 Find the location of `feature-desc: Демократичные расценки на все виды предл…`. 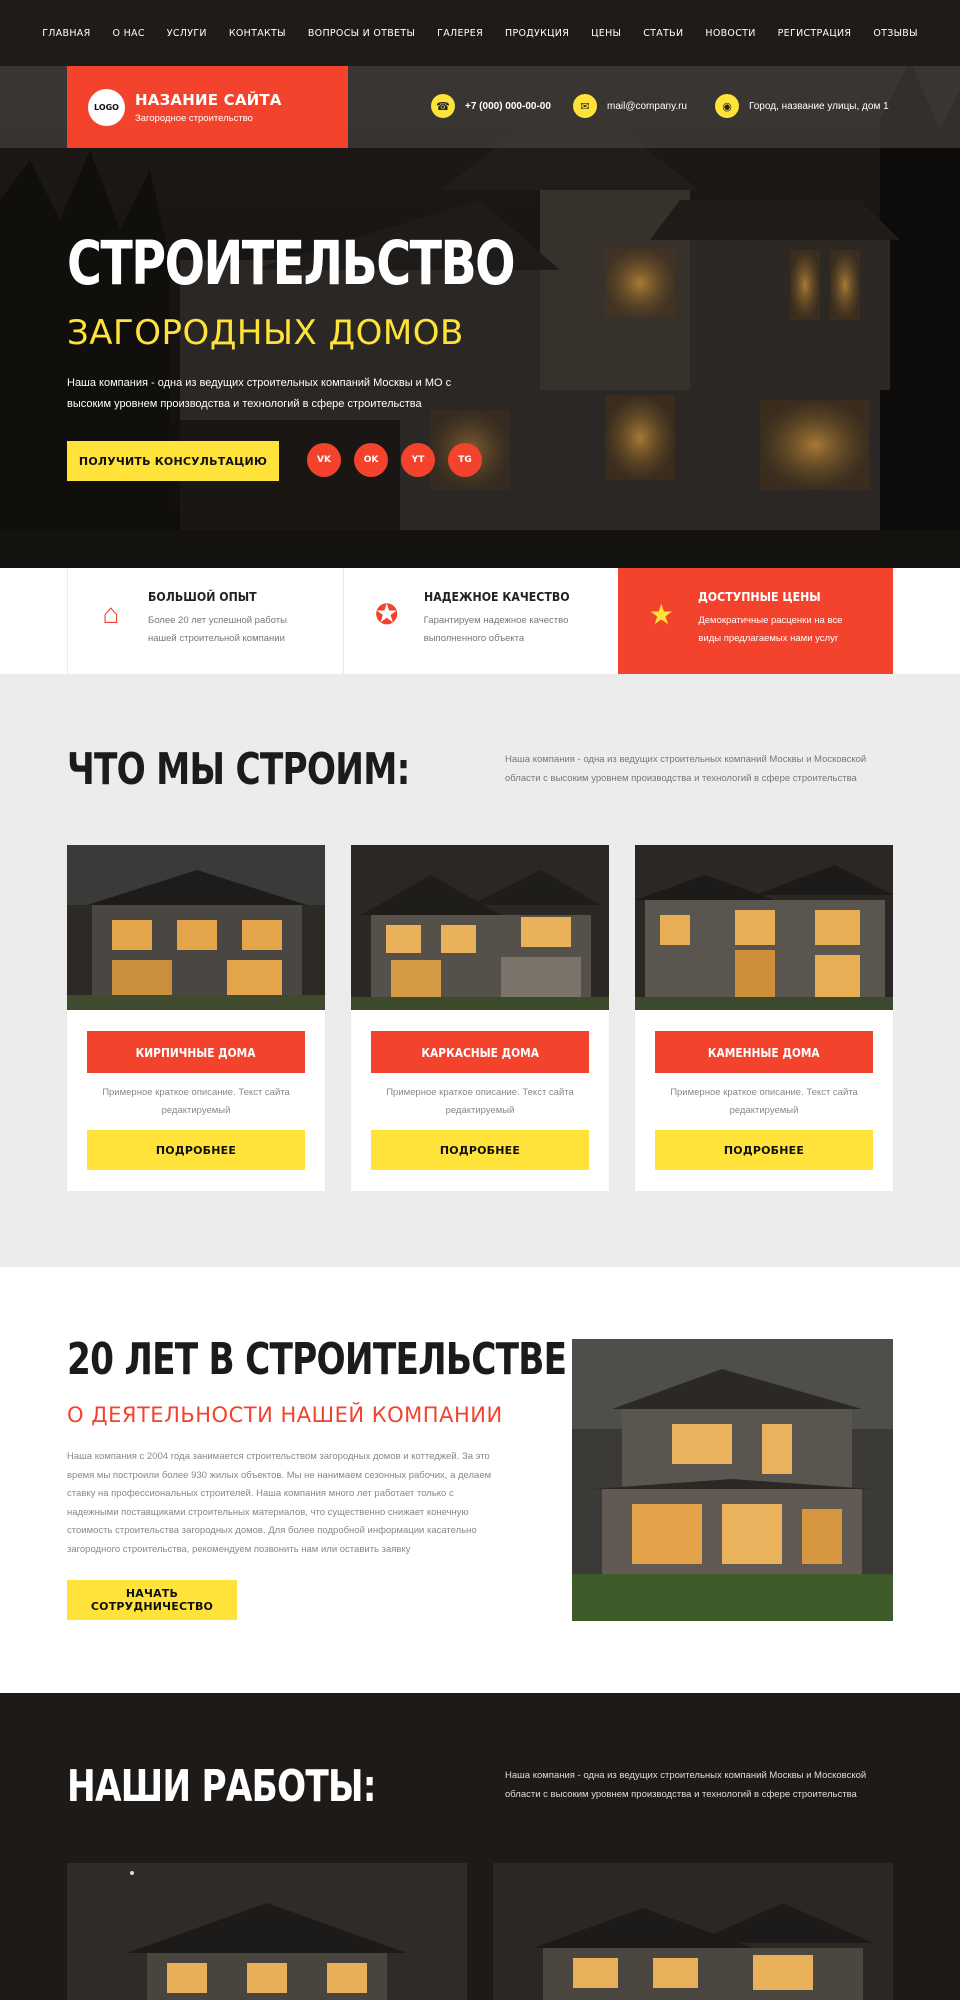

feature-desc: Демократичные расценки на все виды предл… is located at coordinates (770, 629).